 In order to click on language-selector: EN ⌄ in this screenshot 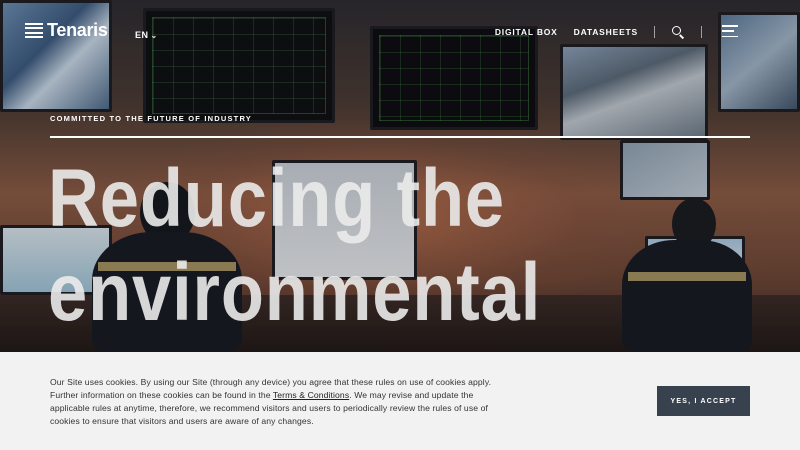, I will do `click(146, 35)`.